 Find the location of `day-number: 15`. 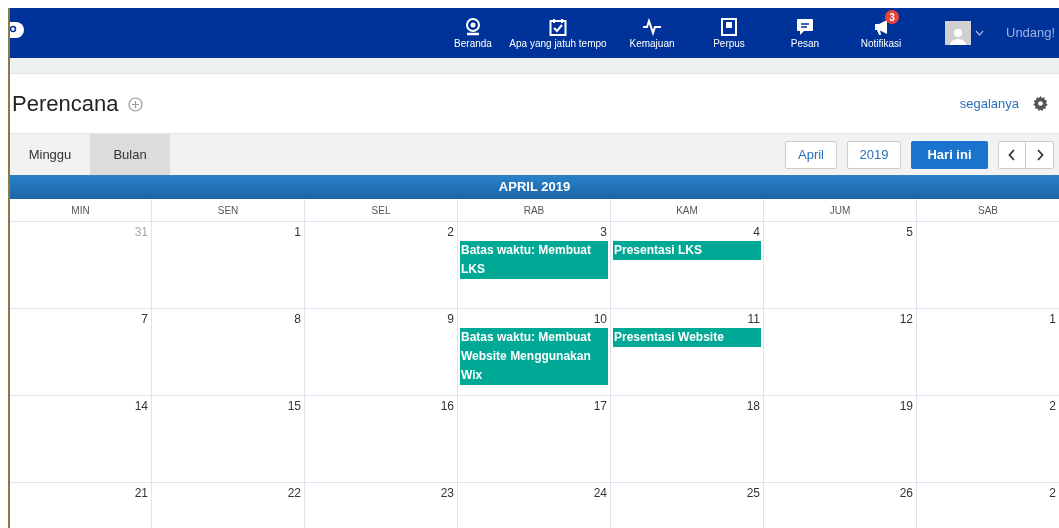

day-number: 15 is located at coordinates (294, 406).